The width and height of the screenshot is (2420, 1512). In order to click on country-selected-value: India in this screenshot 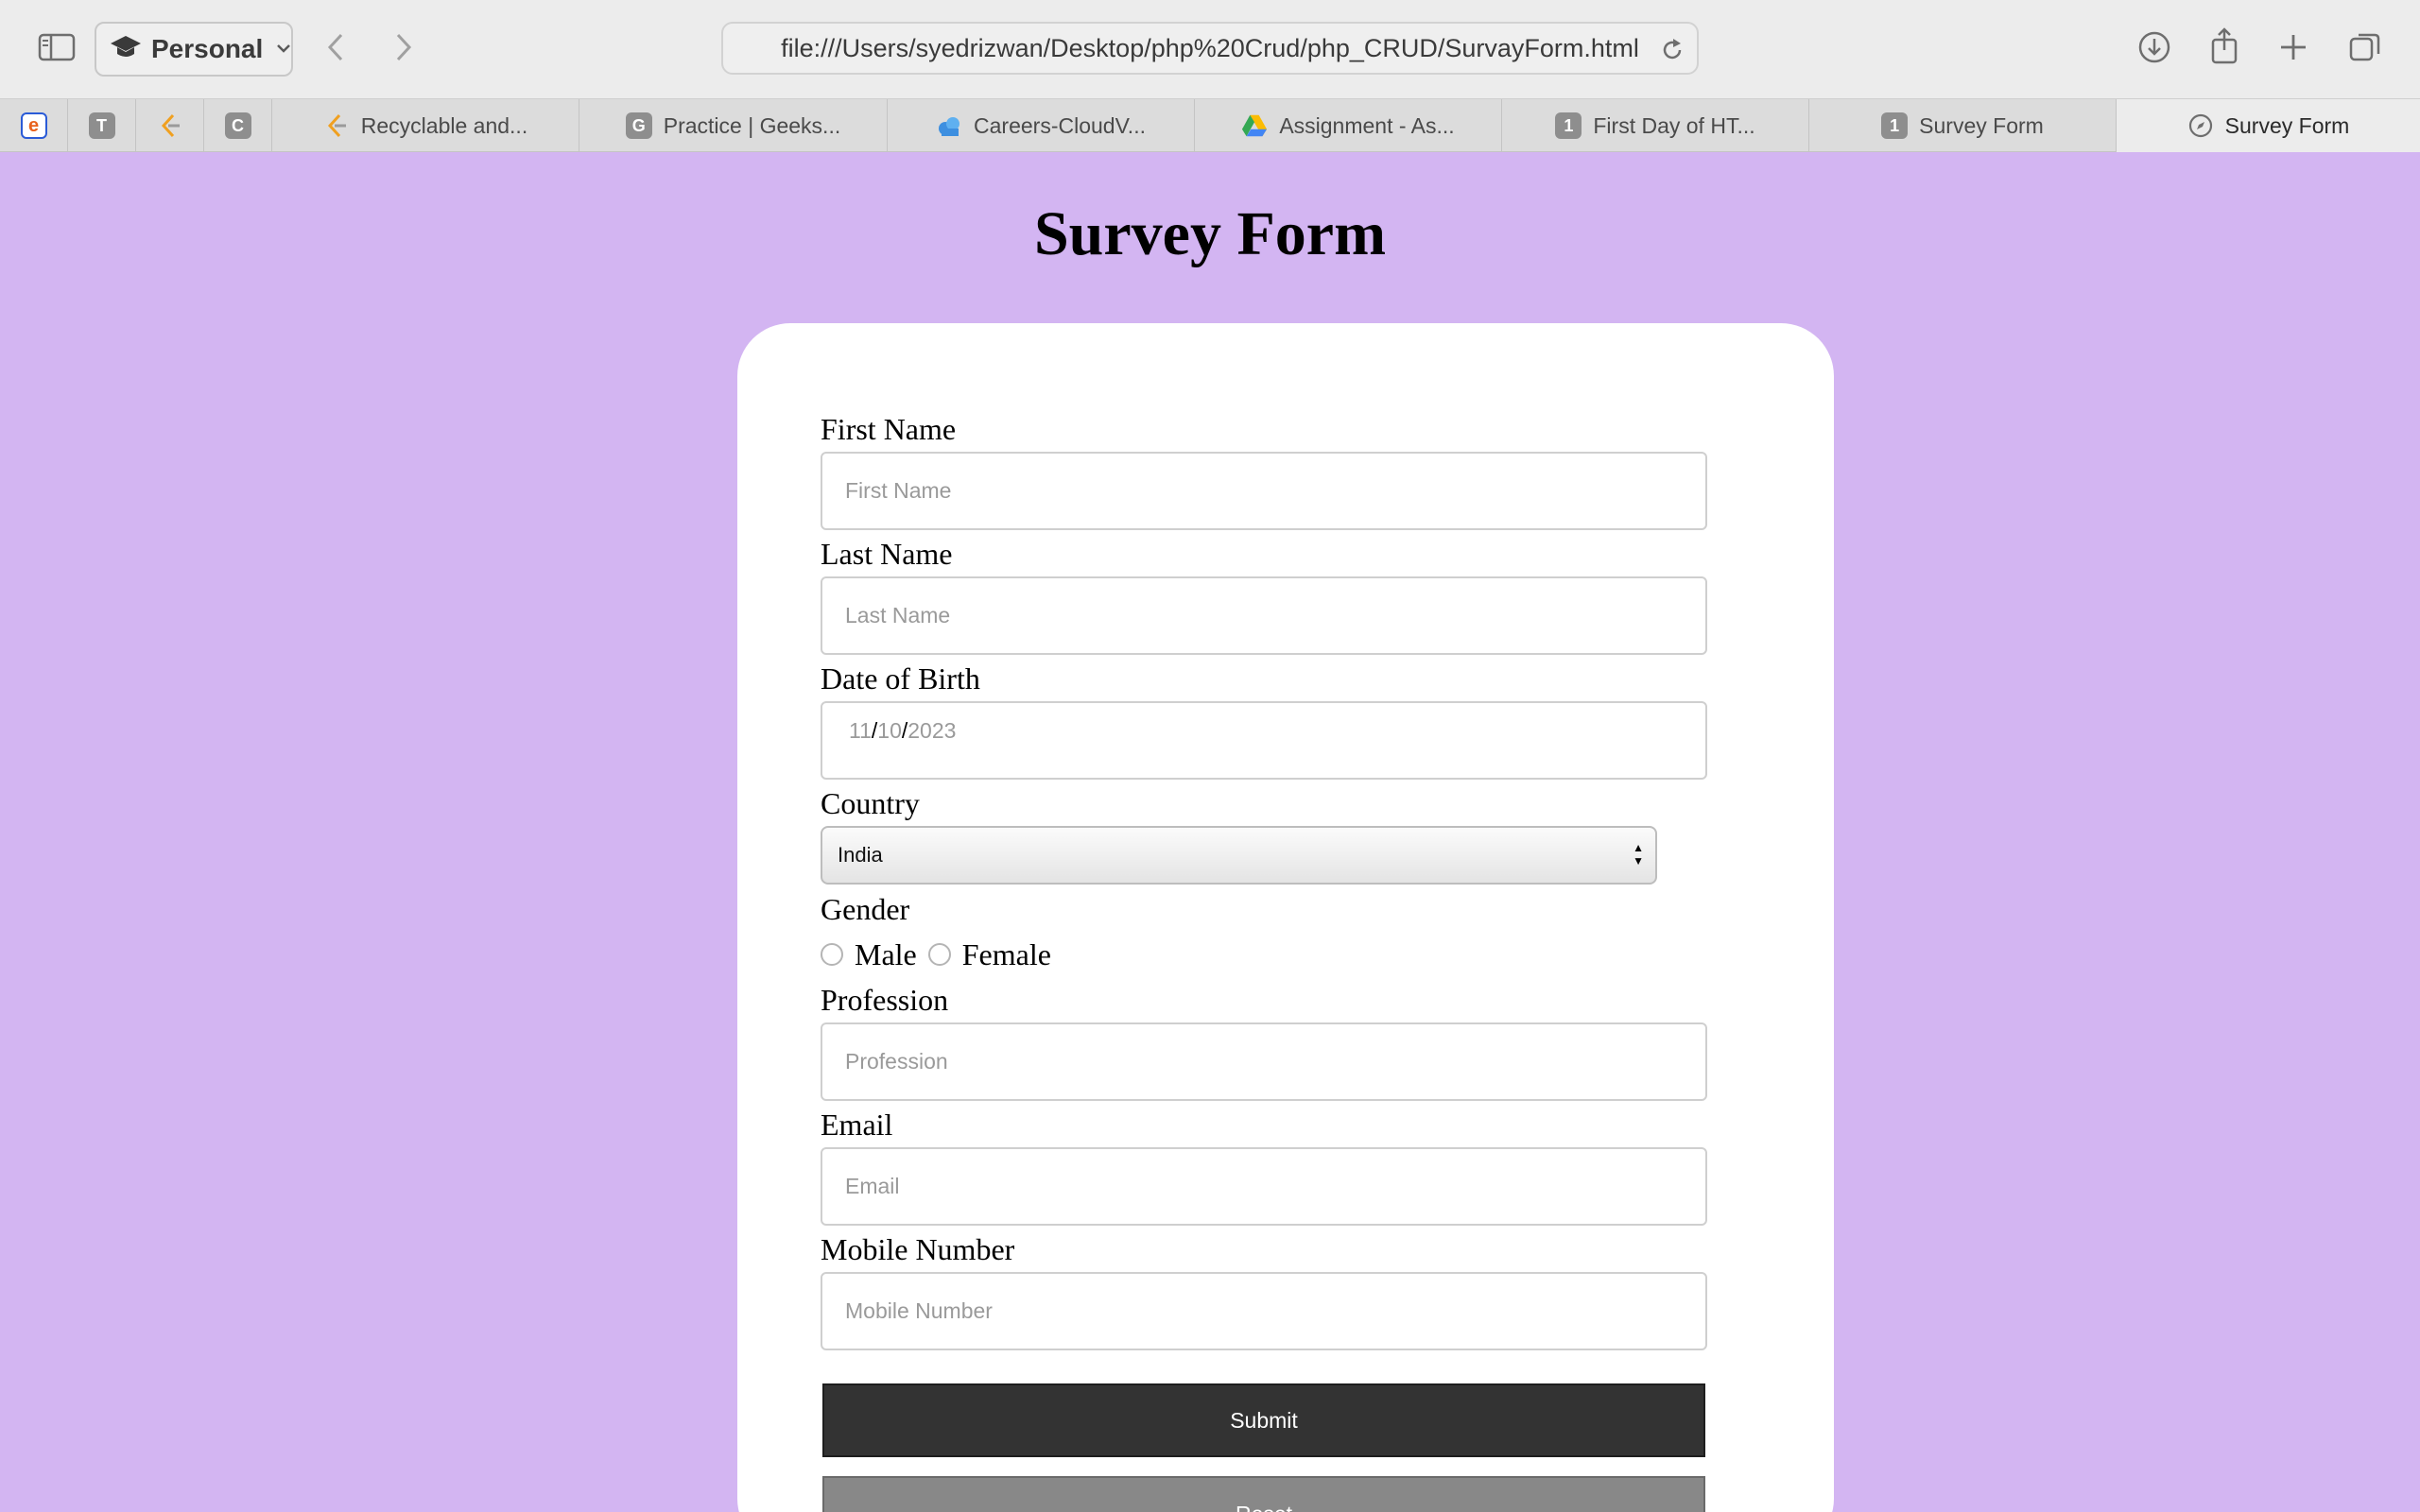, I will do `click(860, 855)`.